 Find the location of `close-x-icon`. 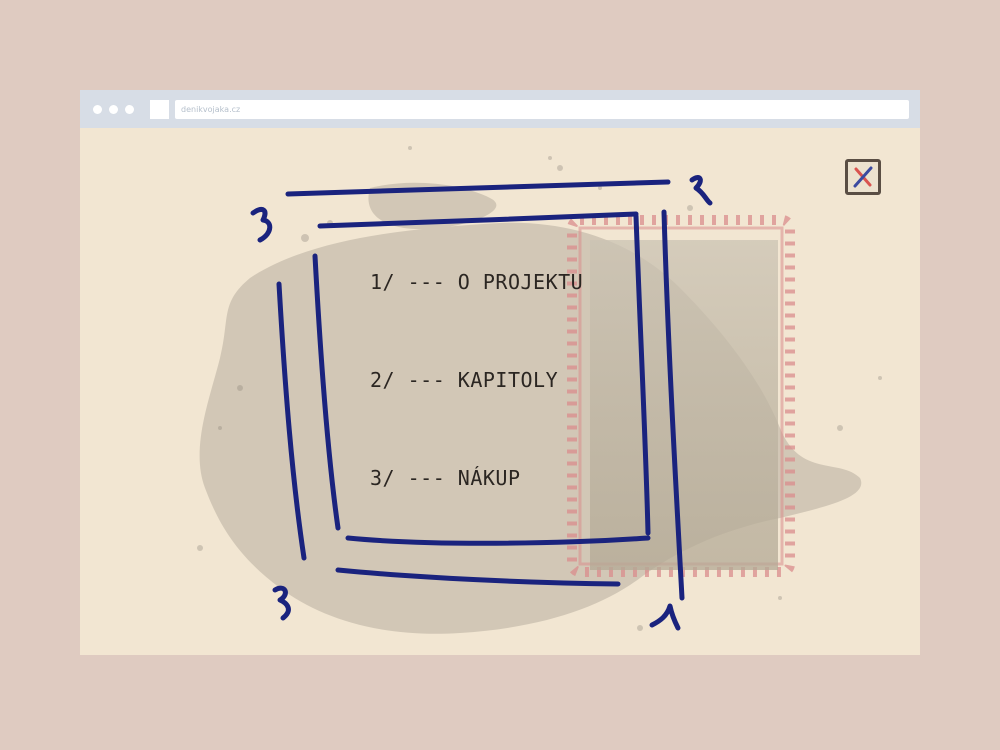

close-x-icon is located at coordinates (863, 177).